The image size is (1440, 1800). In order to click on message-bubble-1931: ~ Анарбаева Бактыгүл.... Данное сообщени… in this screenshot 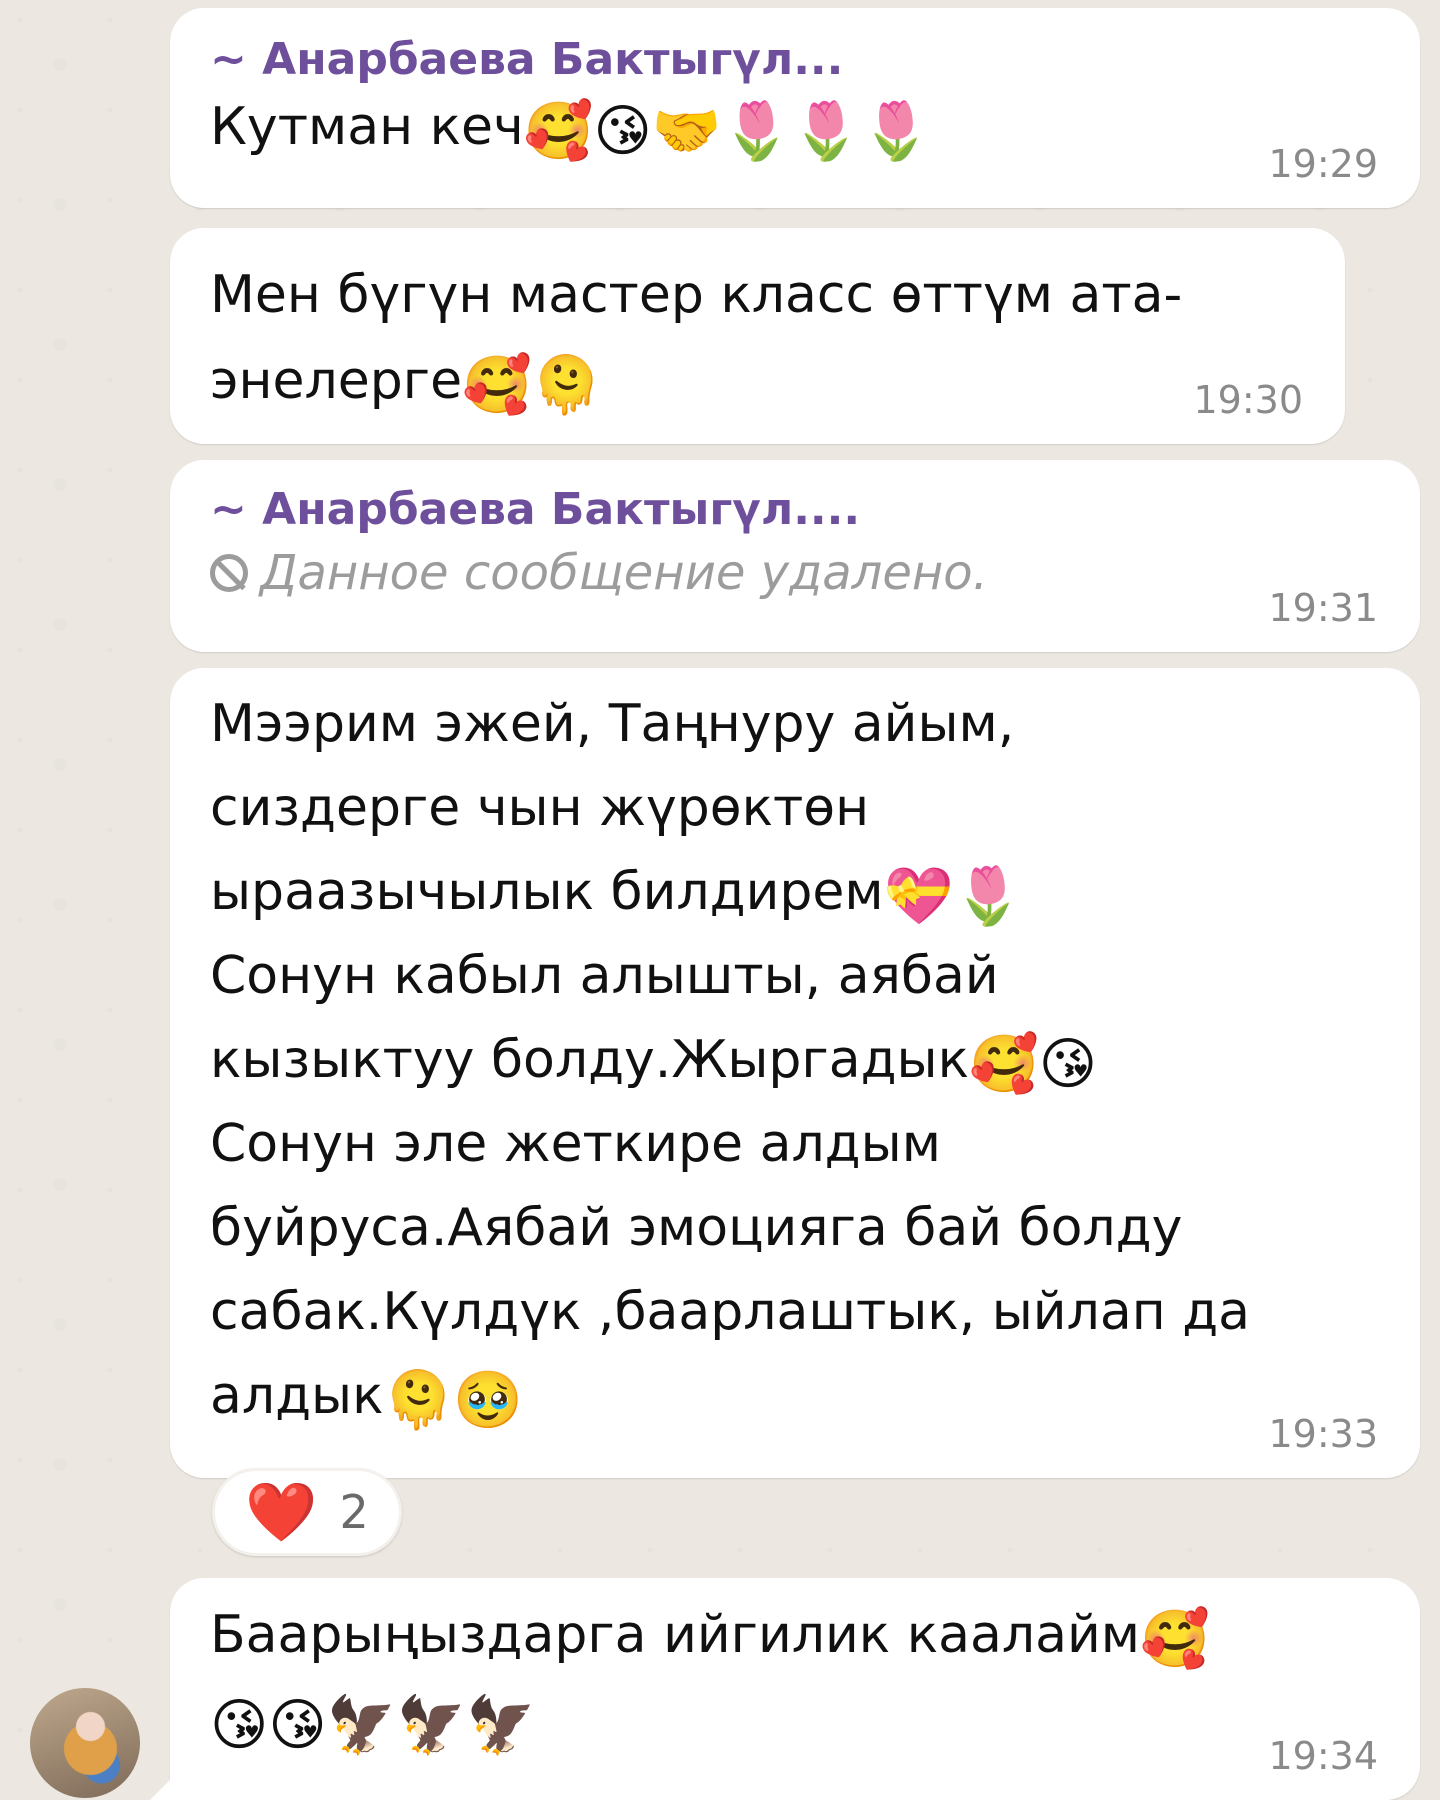, I will do `click(795, 556)`.